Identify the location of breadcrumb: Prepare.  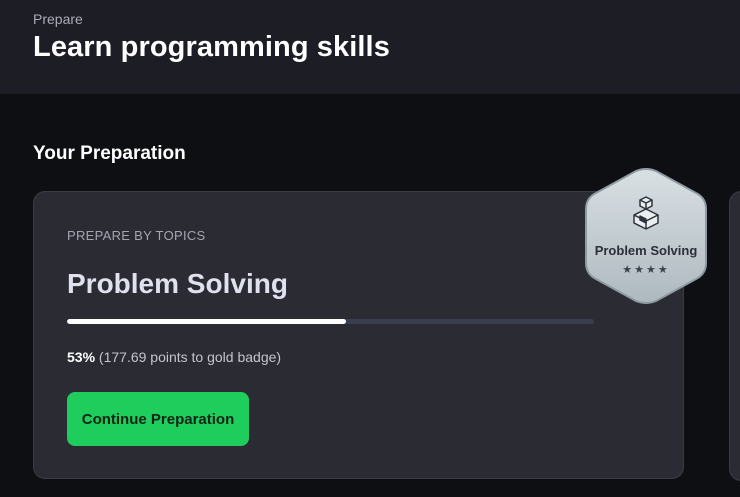
(58, 19).